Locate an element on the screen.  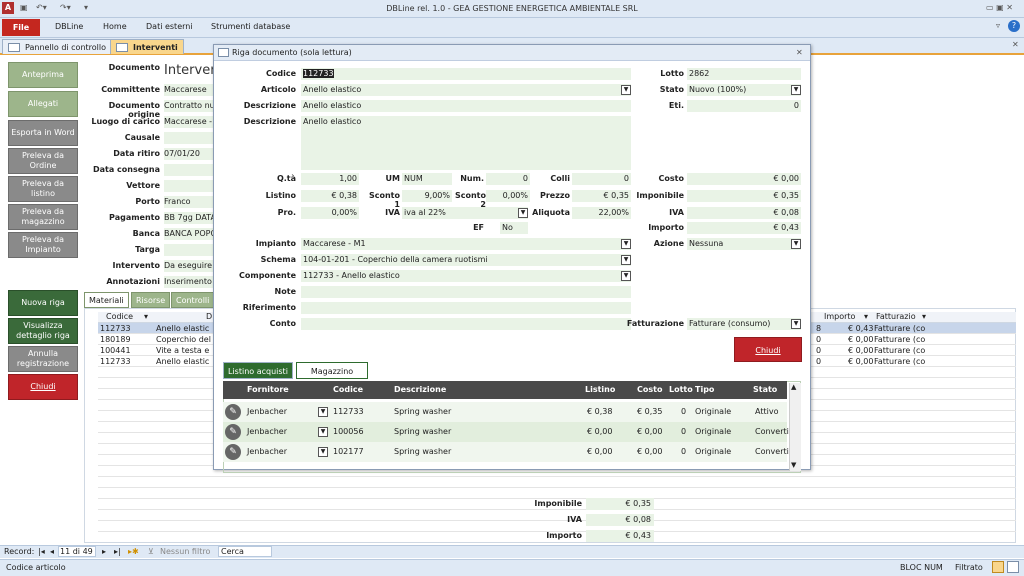
sconto2-field: 0,00% is located at coordinates (508, 196).